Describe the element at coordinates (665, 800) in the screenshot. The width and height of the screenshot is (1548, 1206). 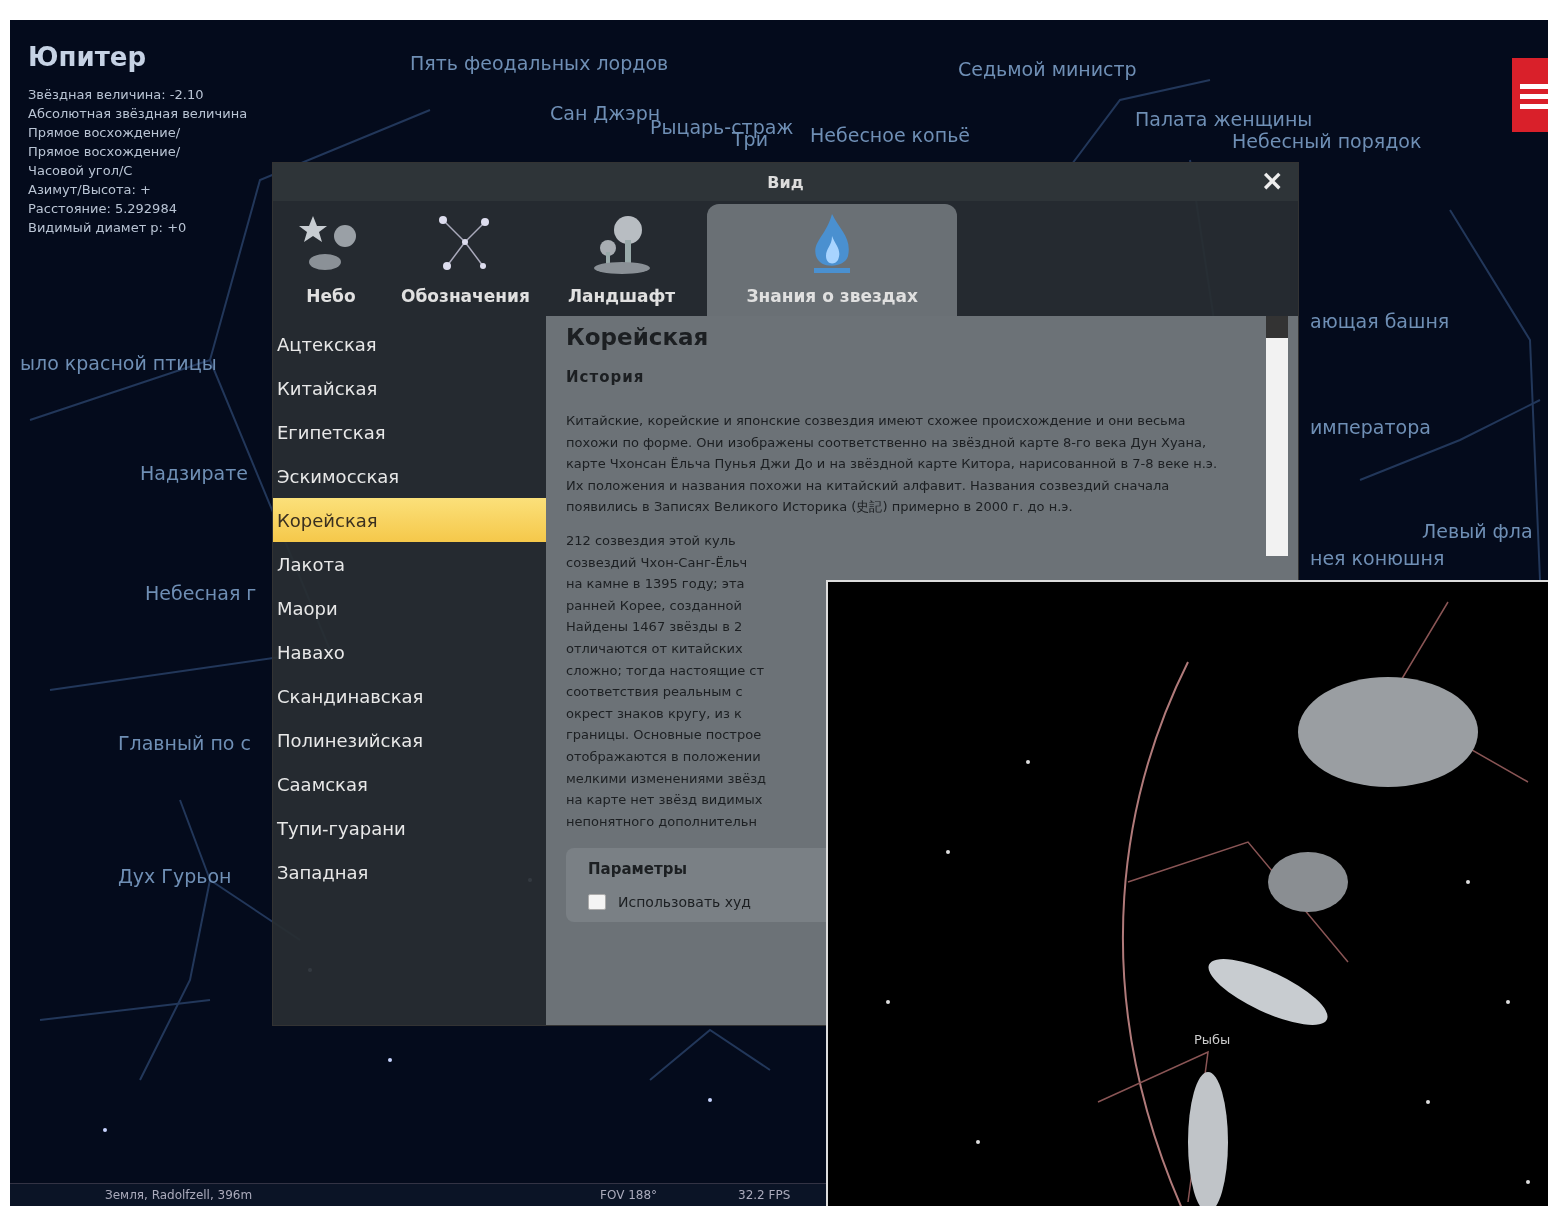
I see `description-line: на карте нет звёзд видимых` at that location.